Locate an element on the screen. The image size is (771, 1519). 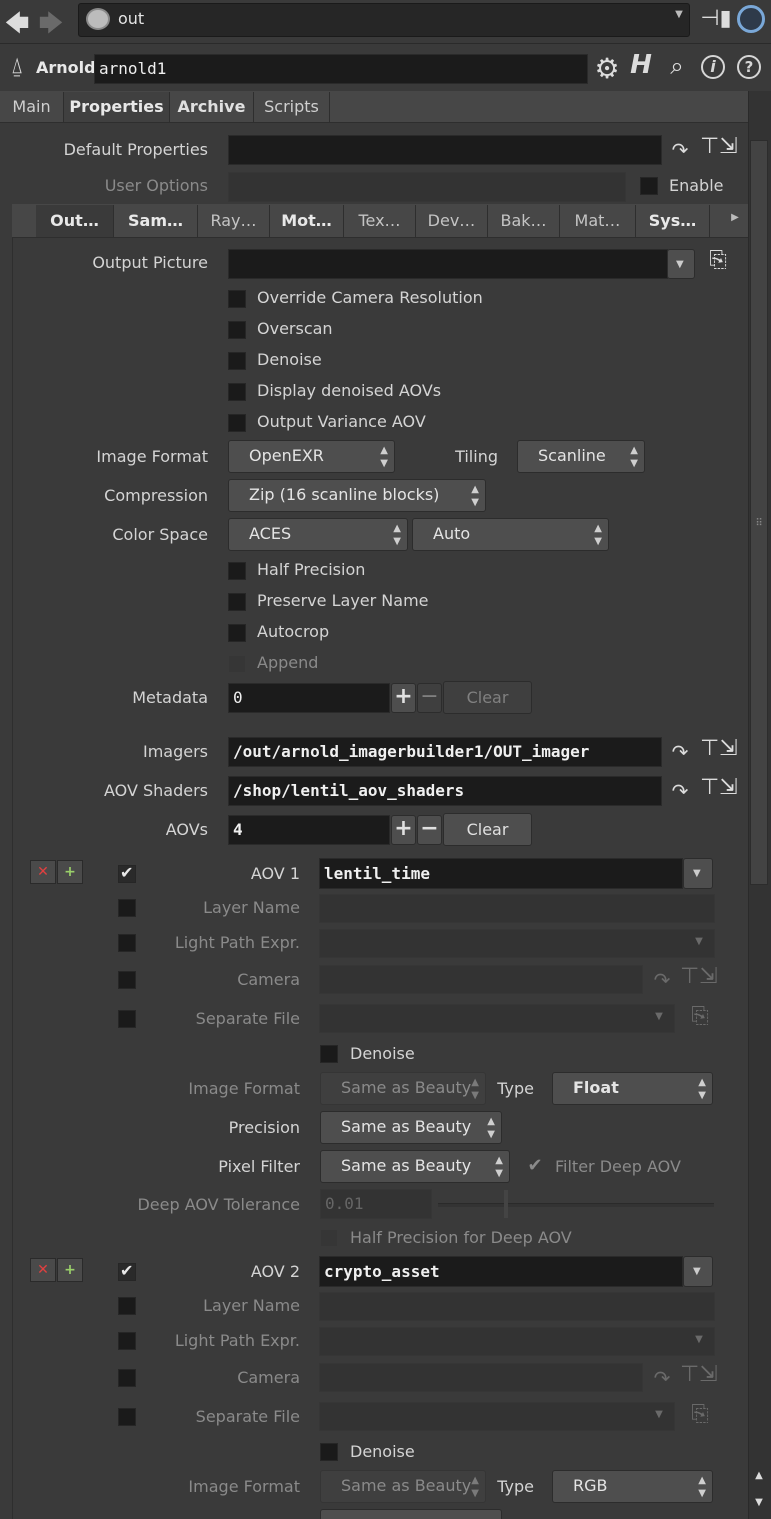
aov1-separate-file-field is located at coordinates (497, 1018).